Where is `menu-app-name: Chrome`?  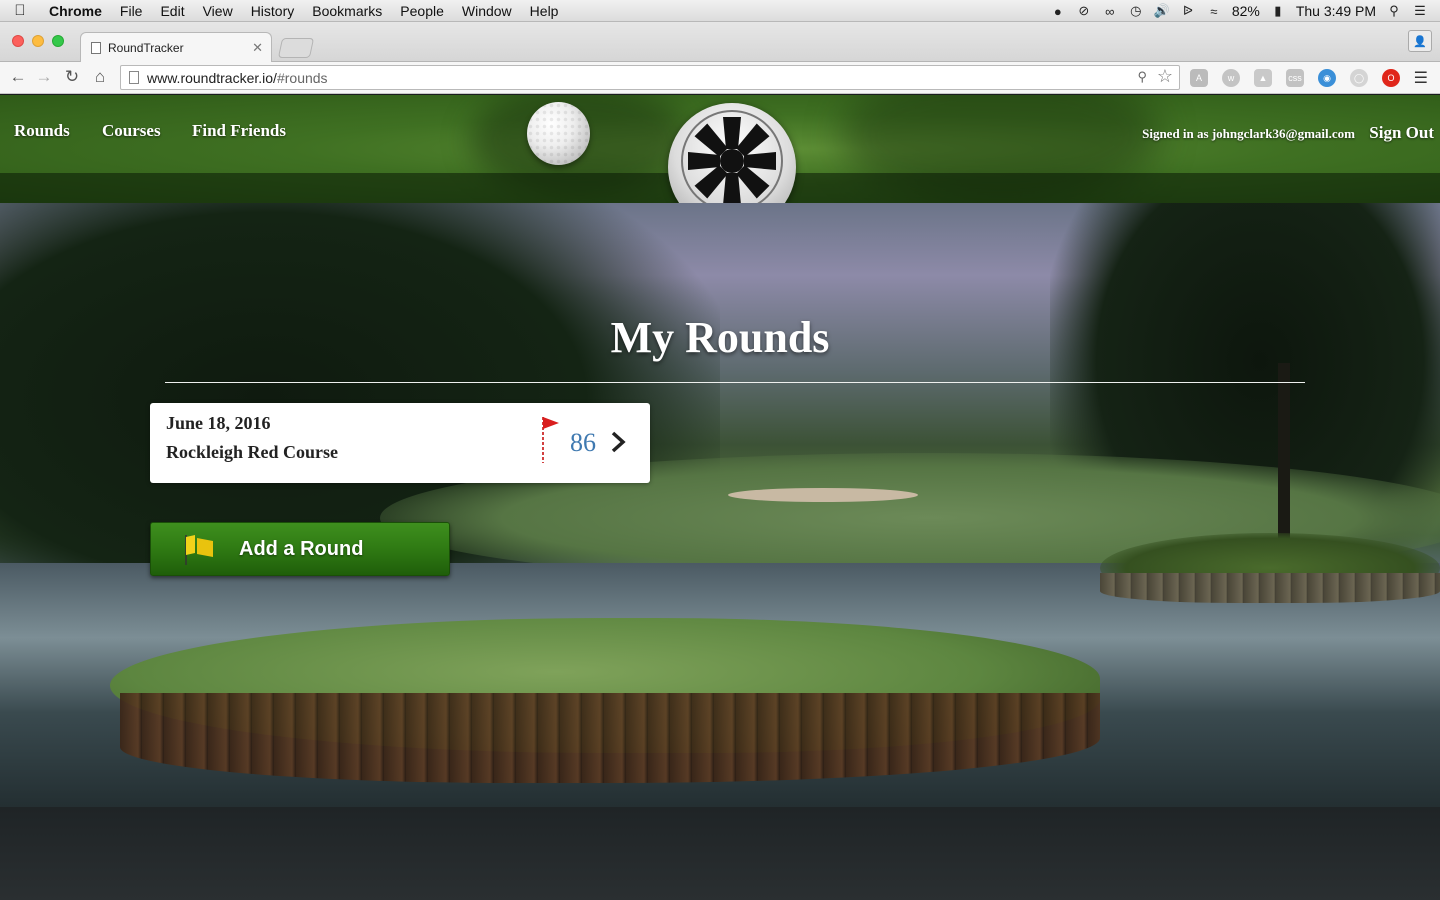 menu-app-name: Chrome is located at coordinates (75, 11).